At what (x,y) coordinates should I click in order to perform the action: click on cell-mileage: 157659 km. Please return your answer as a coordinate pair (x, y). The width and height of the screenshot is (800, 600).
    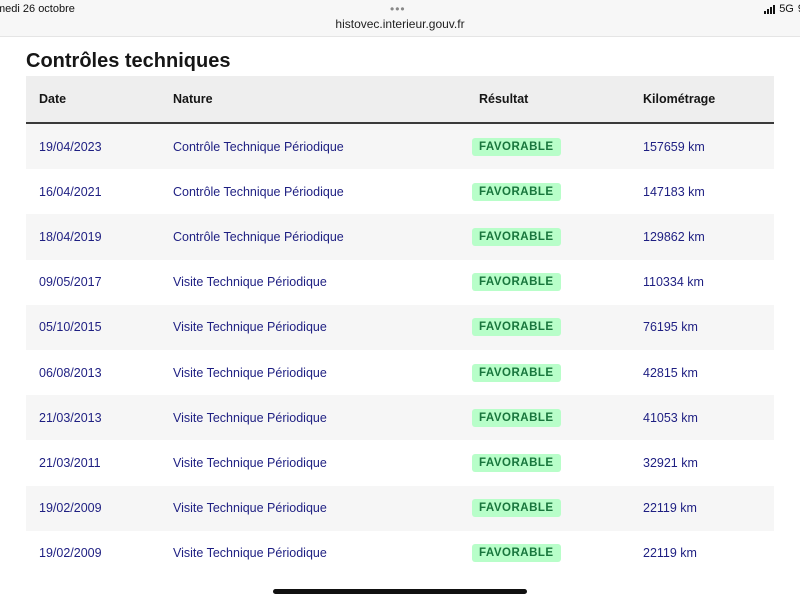
    Looking at the image, I should click on (702, 146).